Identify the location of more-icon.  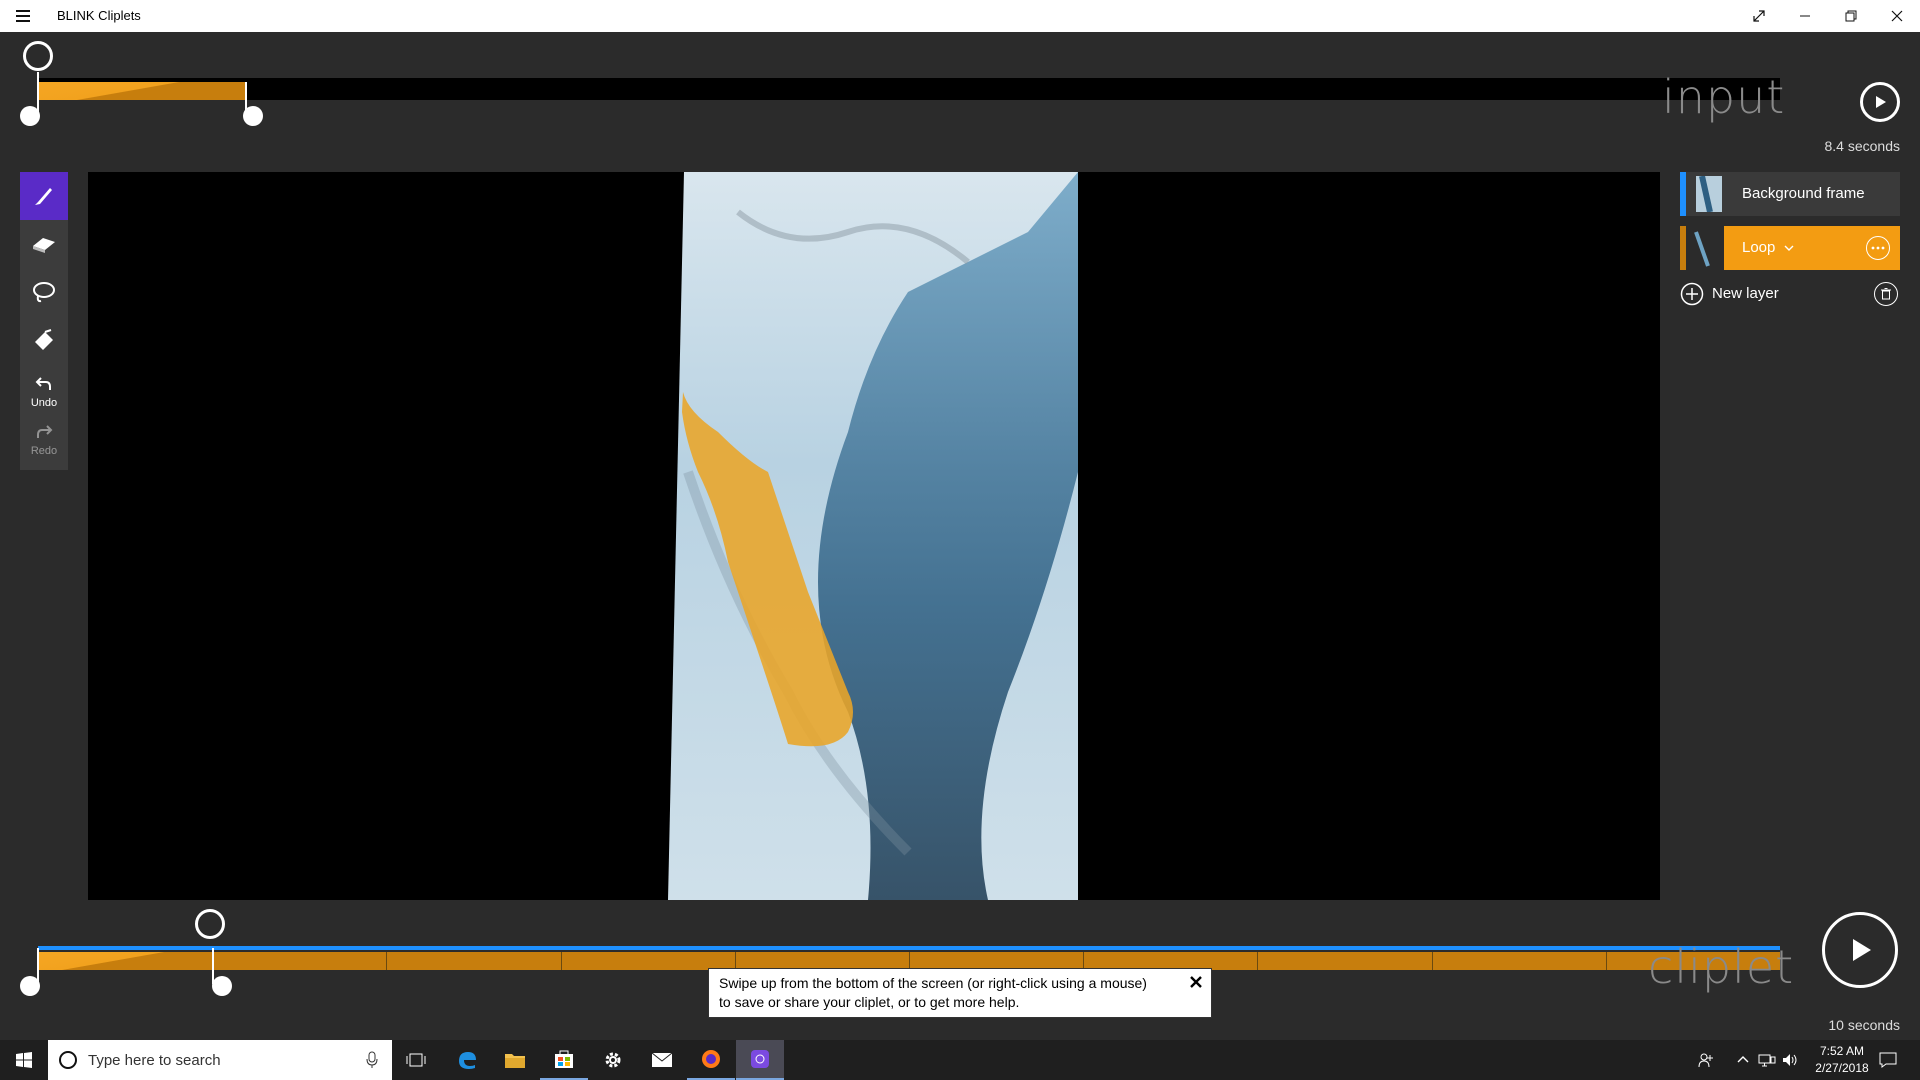
(1878, 248).